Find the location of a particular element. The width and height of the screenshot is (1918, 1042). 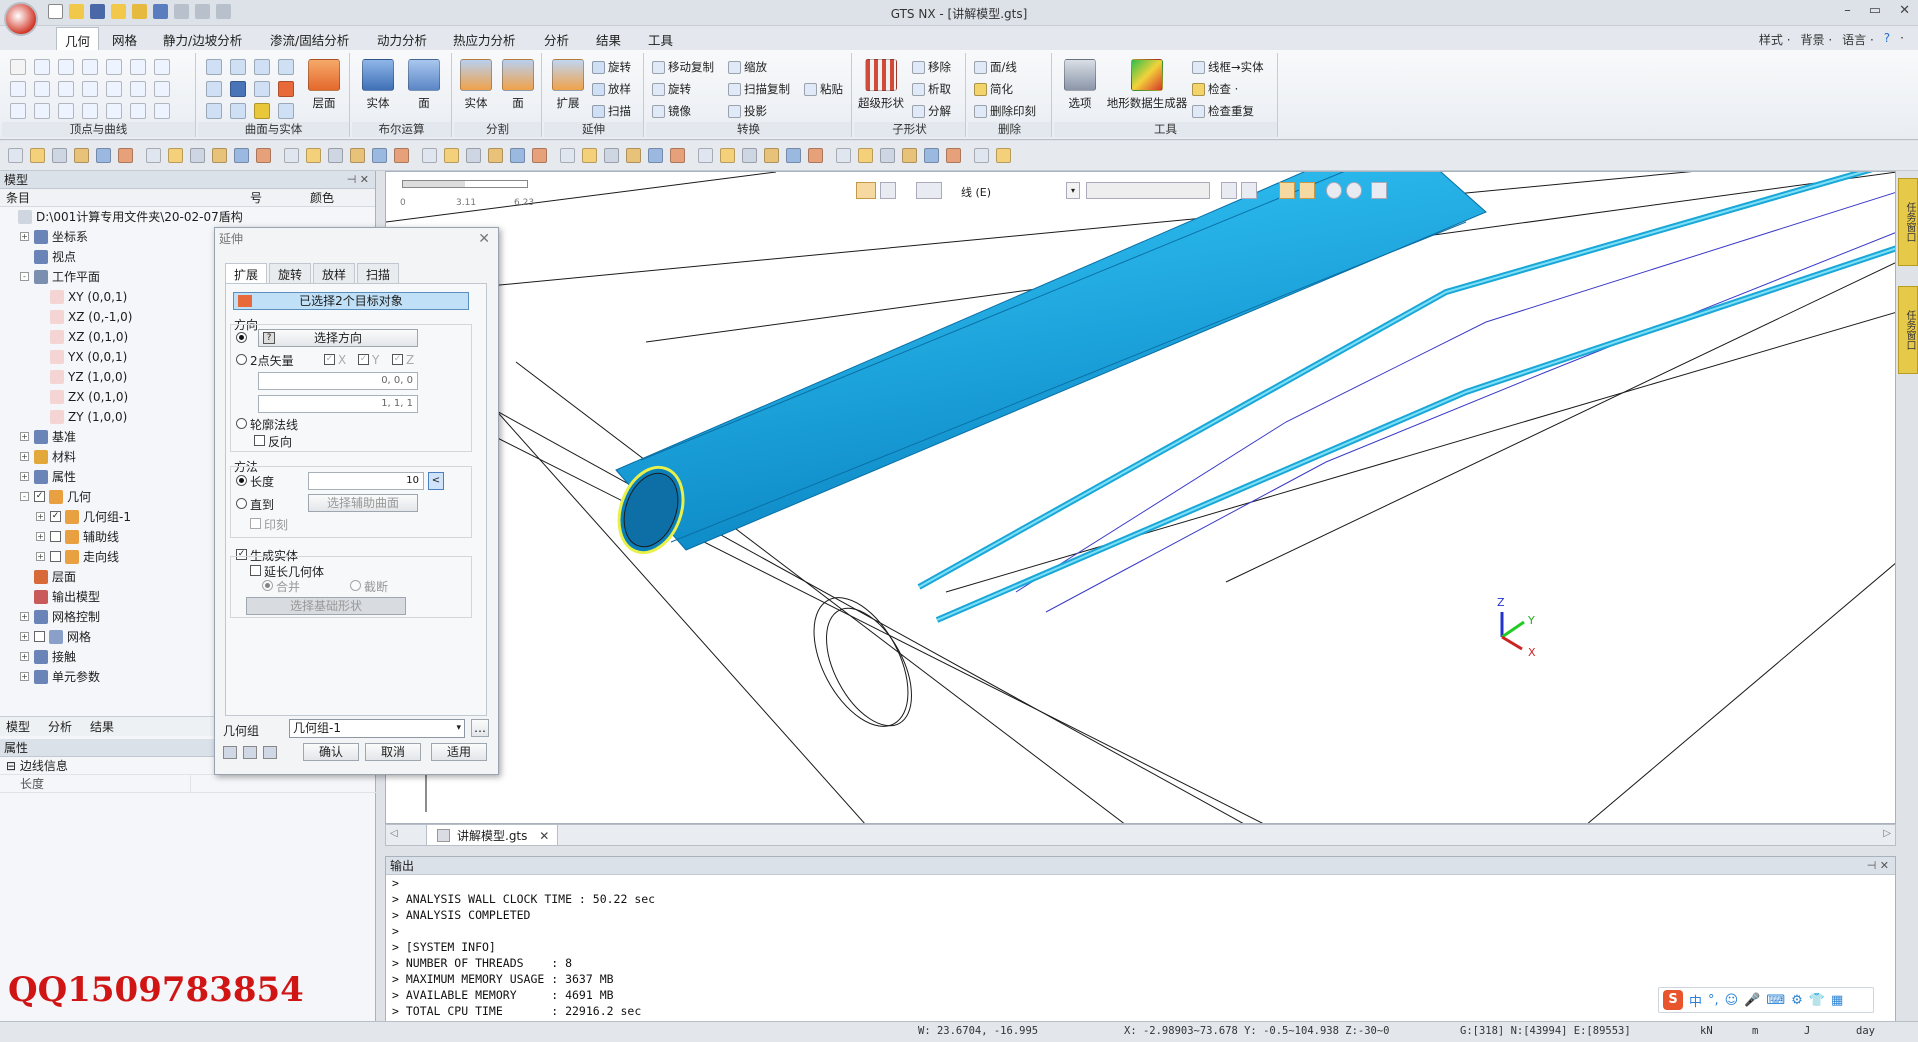

merge-radio is located at coordinates (267, 585).